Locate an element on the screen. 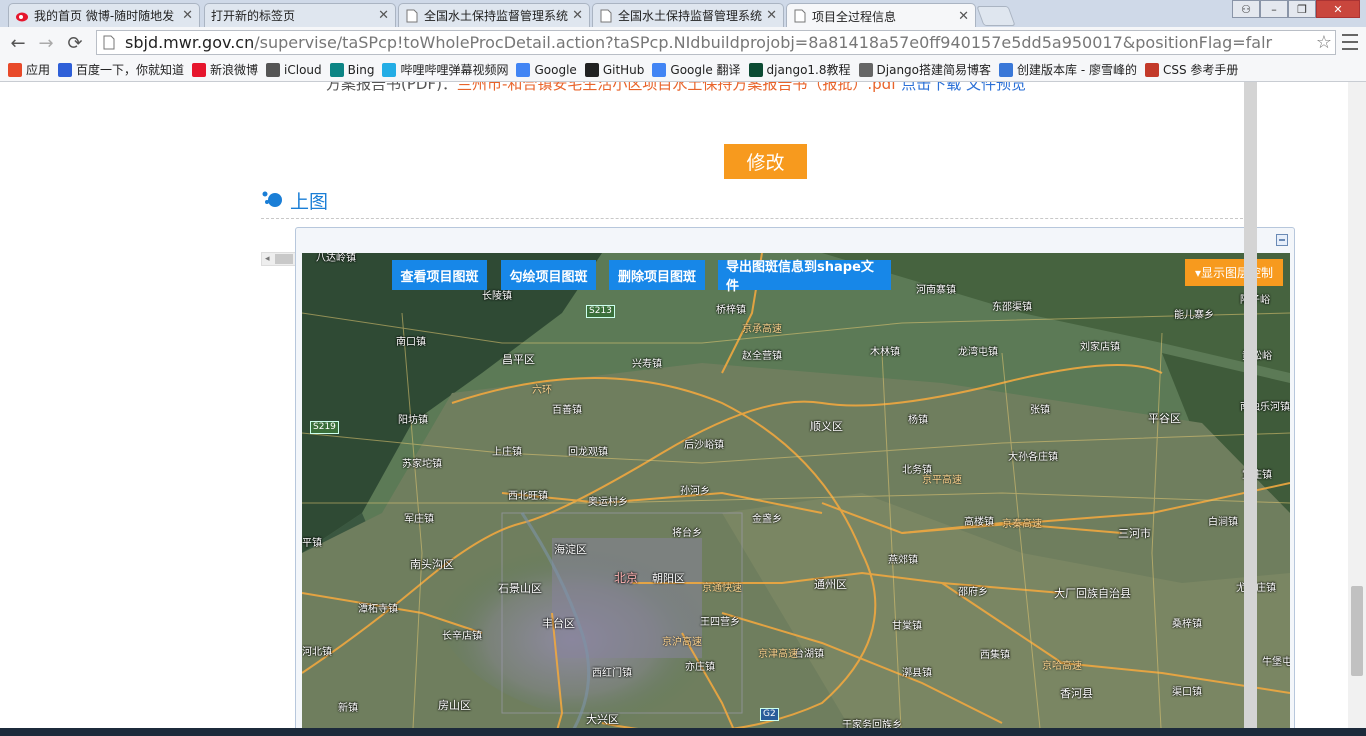  map-place-label: 香河县 is located at coordinates (1076, 693).